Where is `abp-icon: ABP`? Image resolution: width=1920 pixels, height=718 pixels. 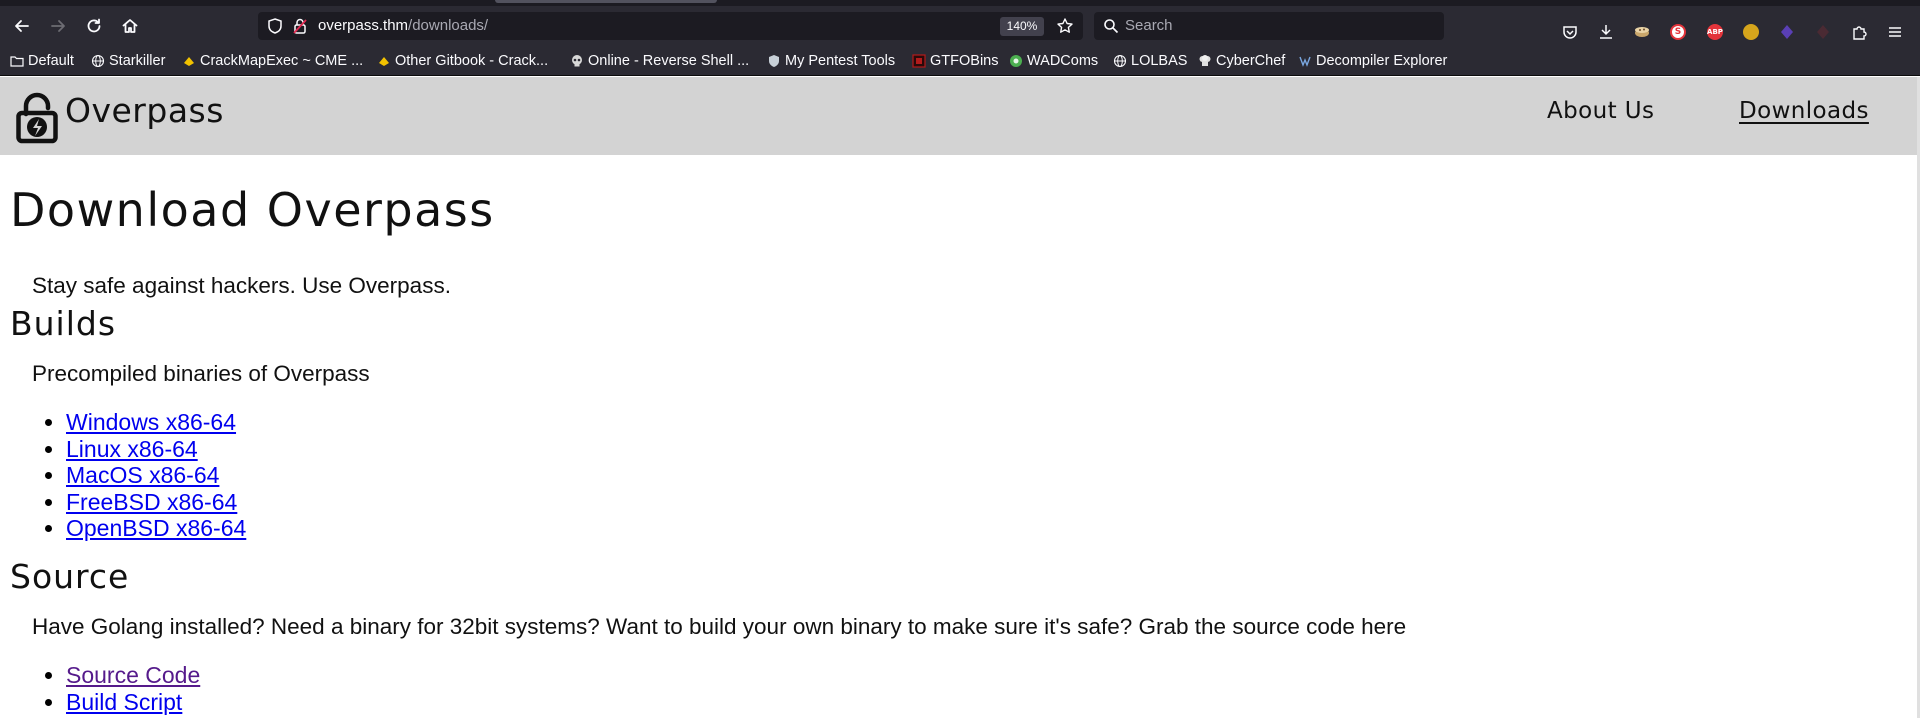
abp-icon: ABP is located at coordinates (1715, 32).